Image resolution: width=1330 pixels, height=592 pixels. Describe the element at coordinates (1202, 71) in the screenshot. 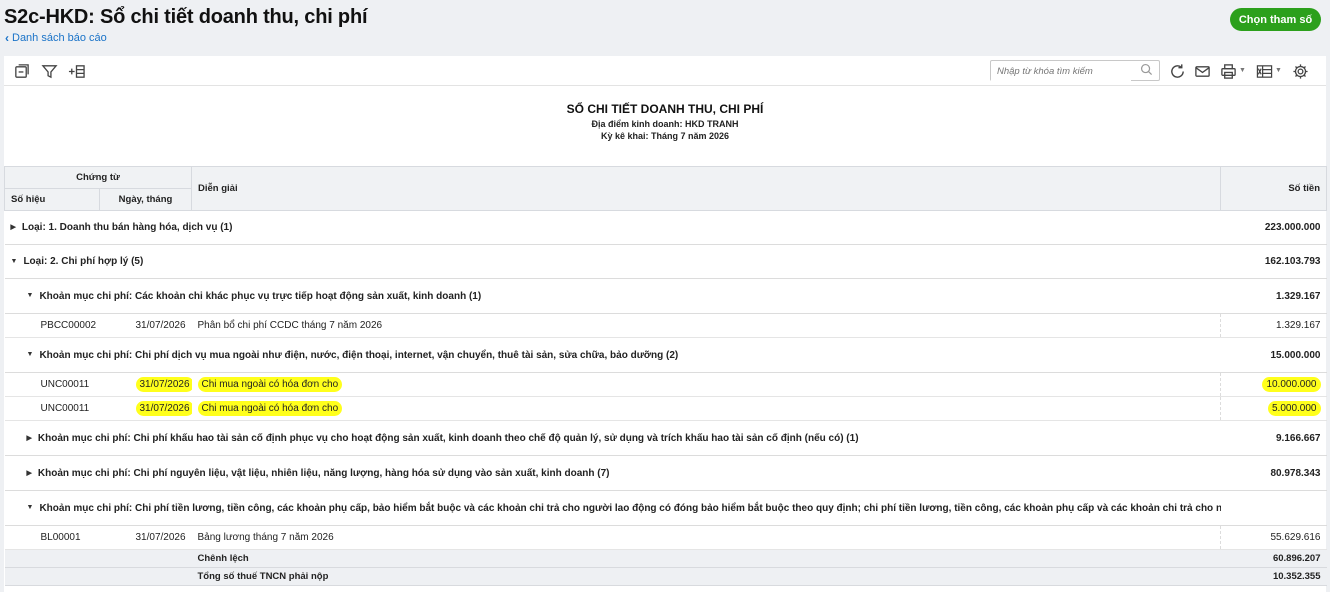

I see `mail-icon` at that location.